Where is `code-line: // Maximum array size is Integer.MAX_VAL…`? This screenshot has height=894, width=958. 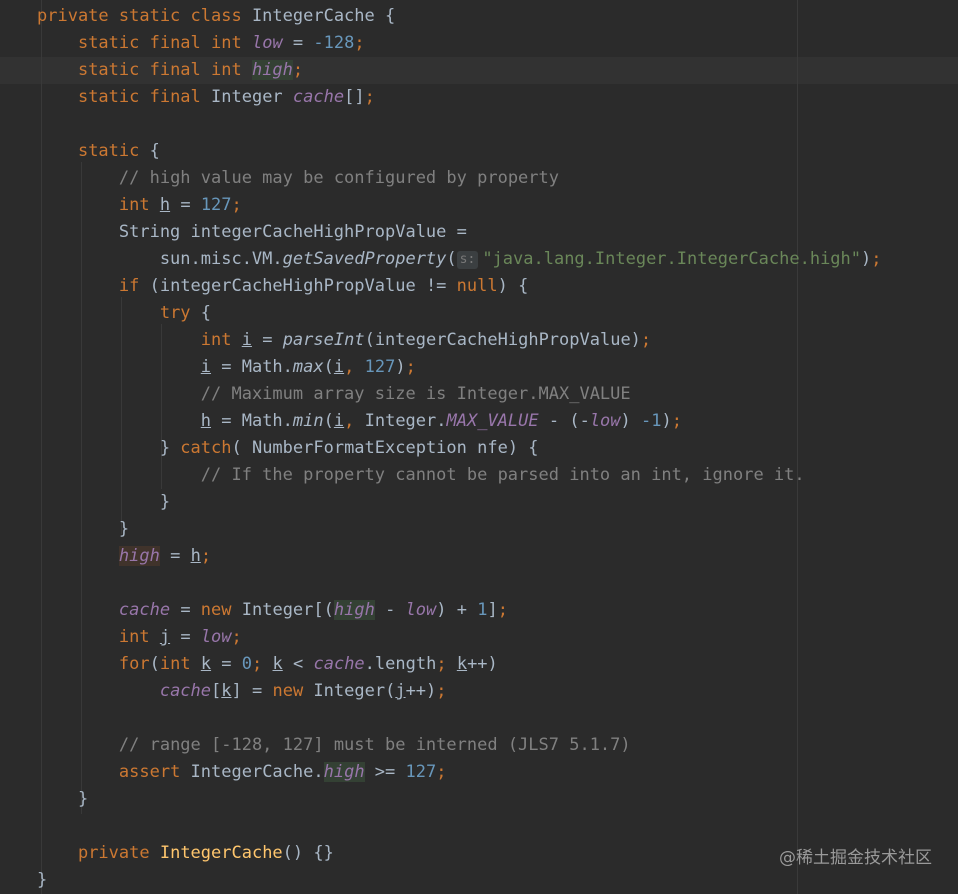 code-line: // Maximum array size is Integer.MAX_VAL… is located at coordinates (334, 394).